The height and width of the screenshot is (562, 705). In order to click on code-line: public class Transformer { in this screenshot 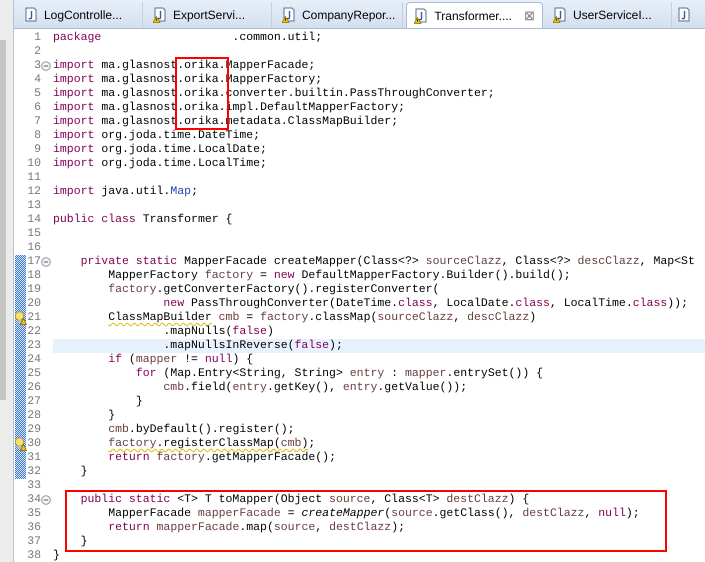, I will do `click(142, 220)`.